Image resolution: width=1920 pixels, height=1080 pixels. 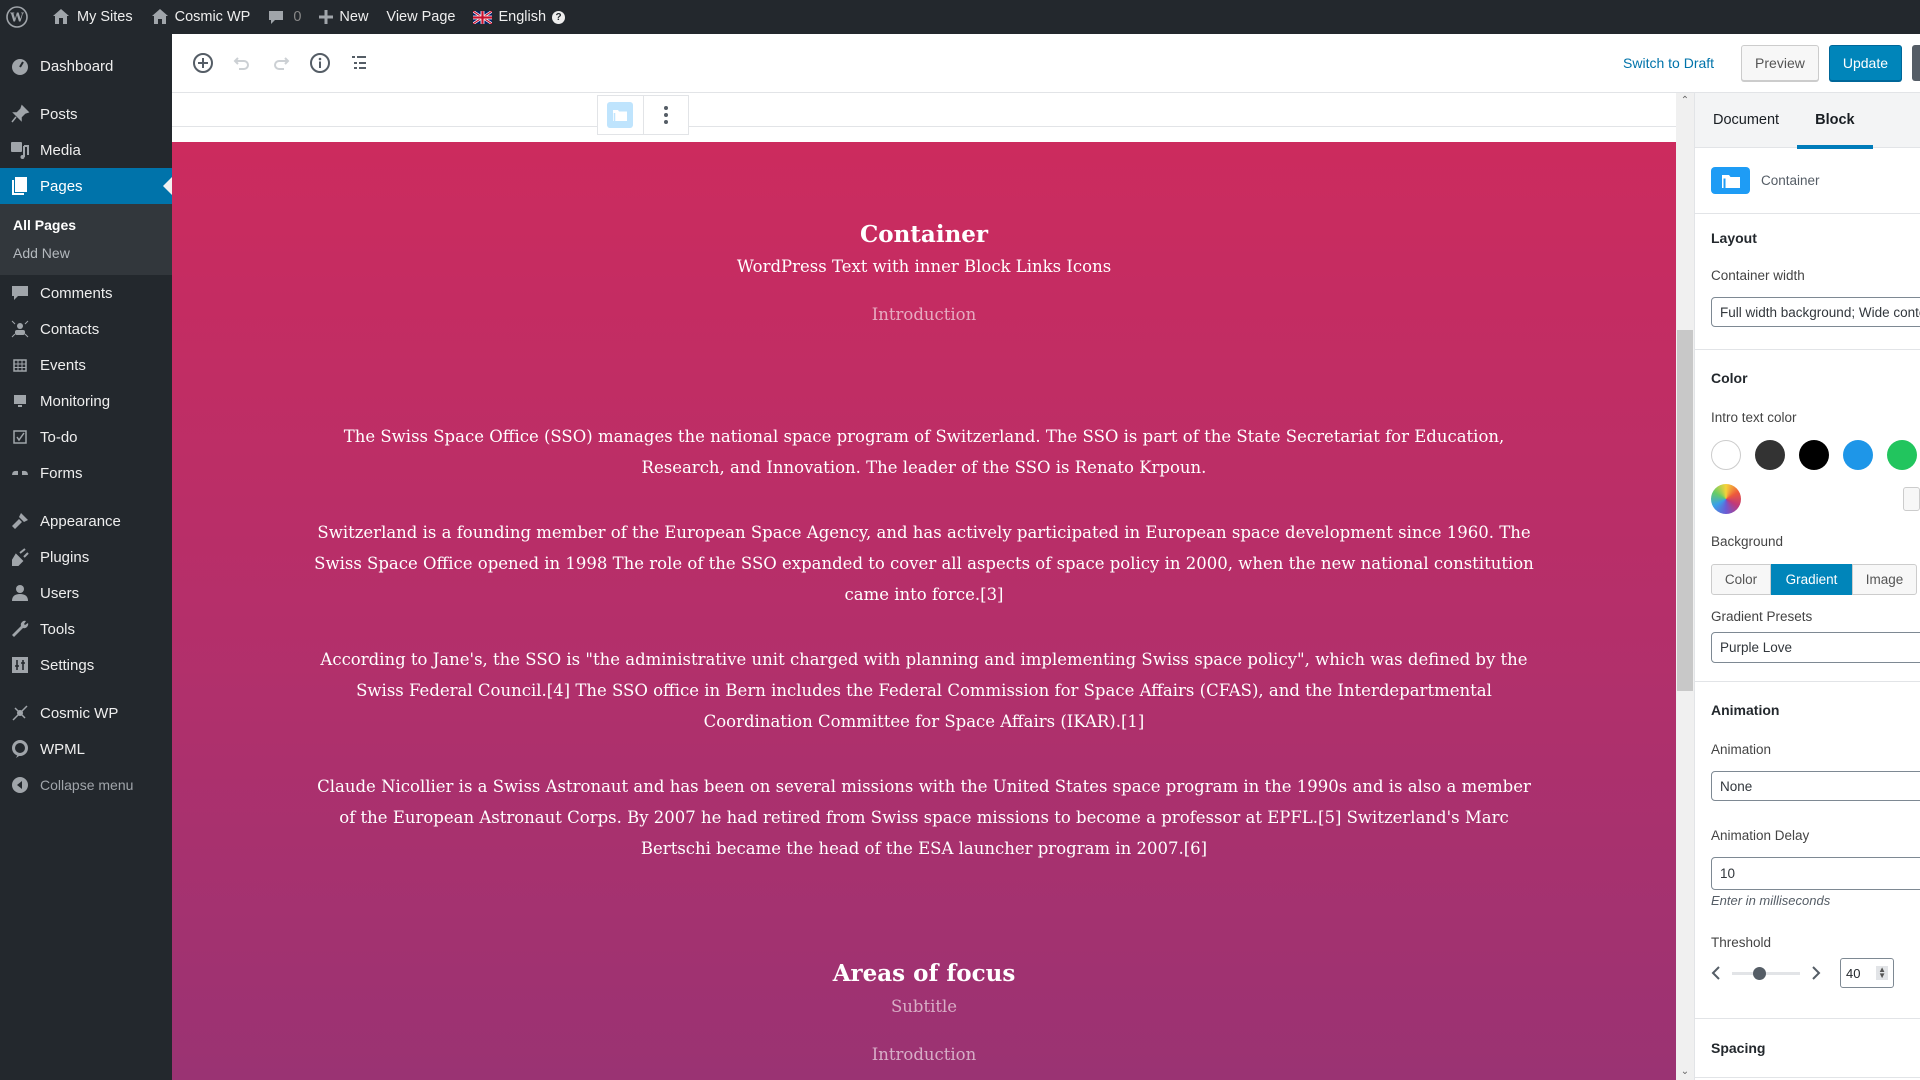 What do you see at coordinates (1716, 973) in the screenshot?
I see `chevron-left-icon` at bounding box center [1716, 973].